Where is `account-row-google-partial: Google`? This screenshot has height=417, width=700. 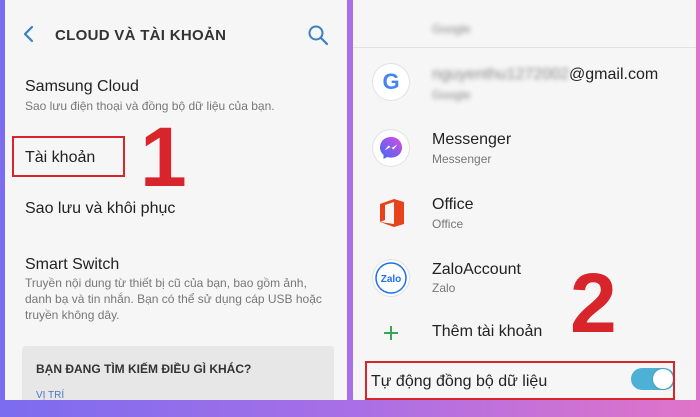
account-row-google-partial: Google is located at coordinates (524, 20).